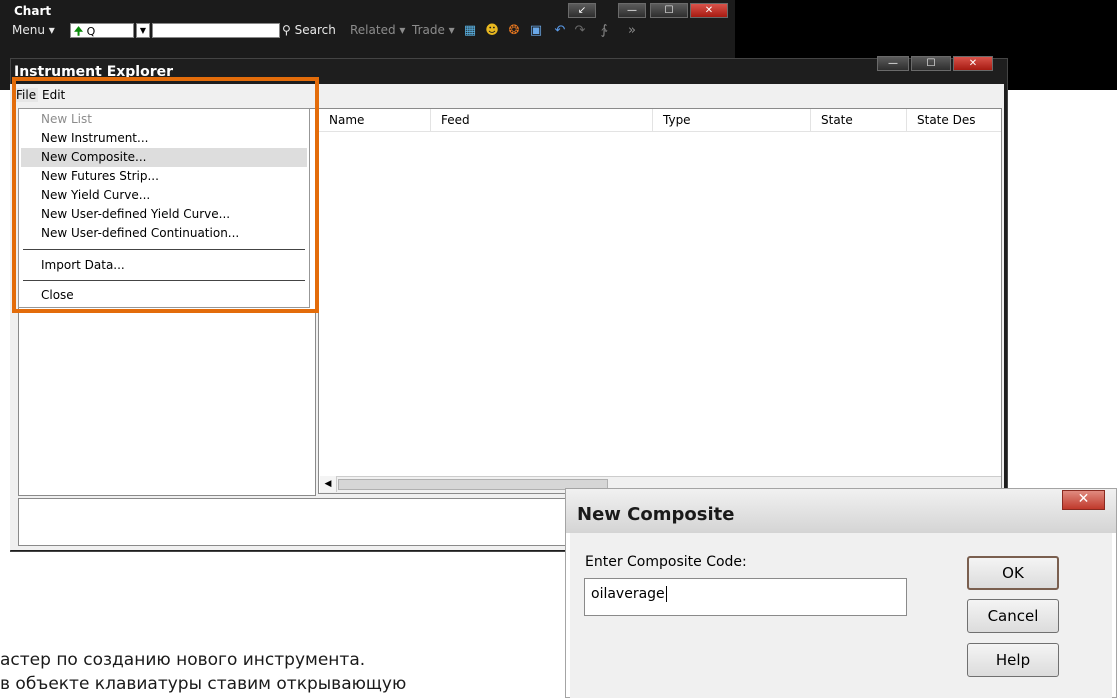  What do you see at coordinates (732, 120) in the screenshot?
I see `column-header-type: Type` at bounding box center [732, 120].